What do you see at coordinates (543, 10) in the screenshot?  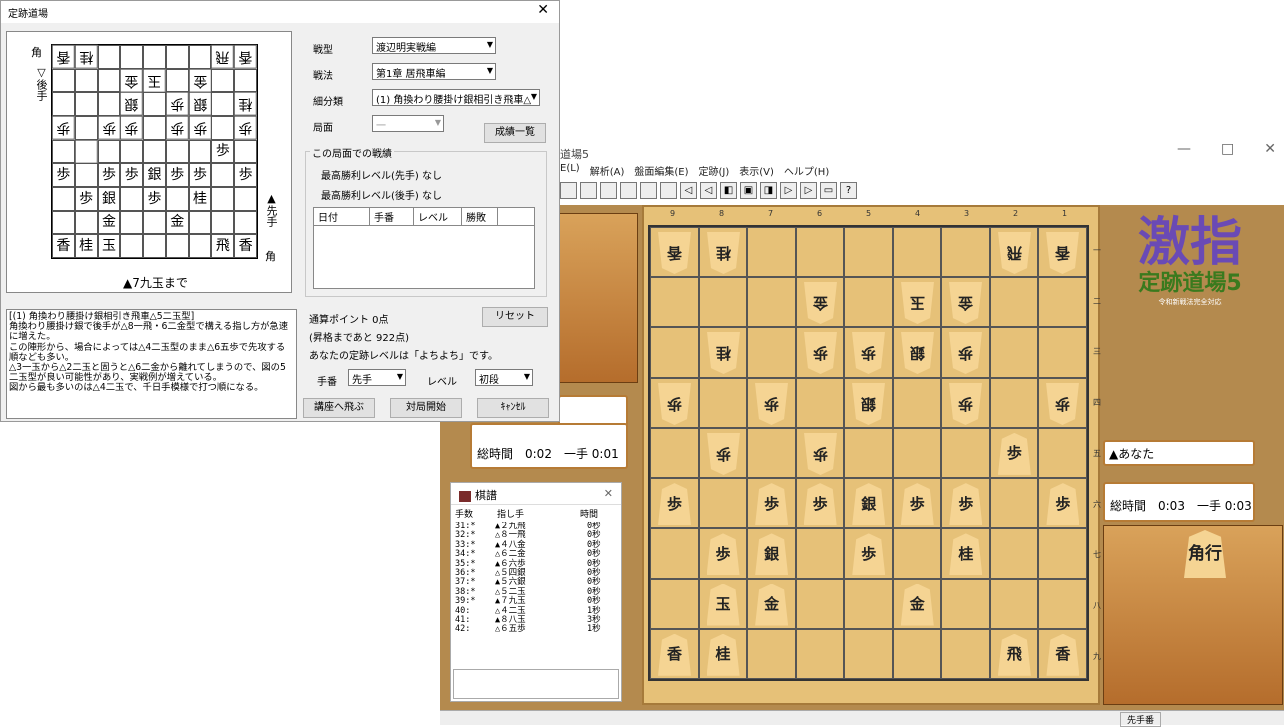 I see `dialog-close-icon: ✕` at bounding box center [543, 10].